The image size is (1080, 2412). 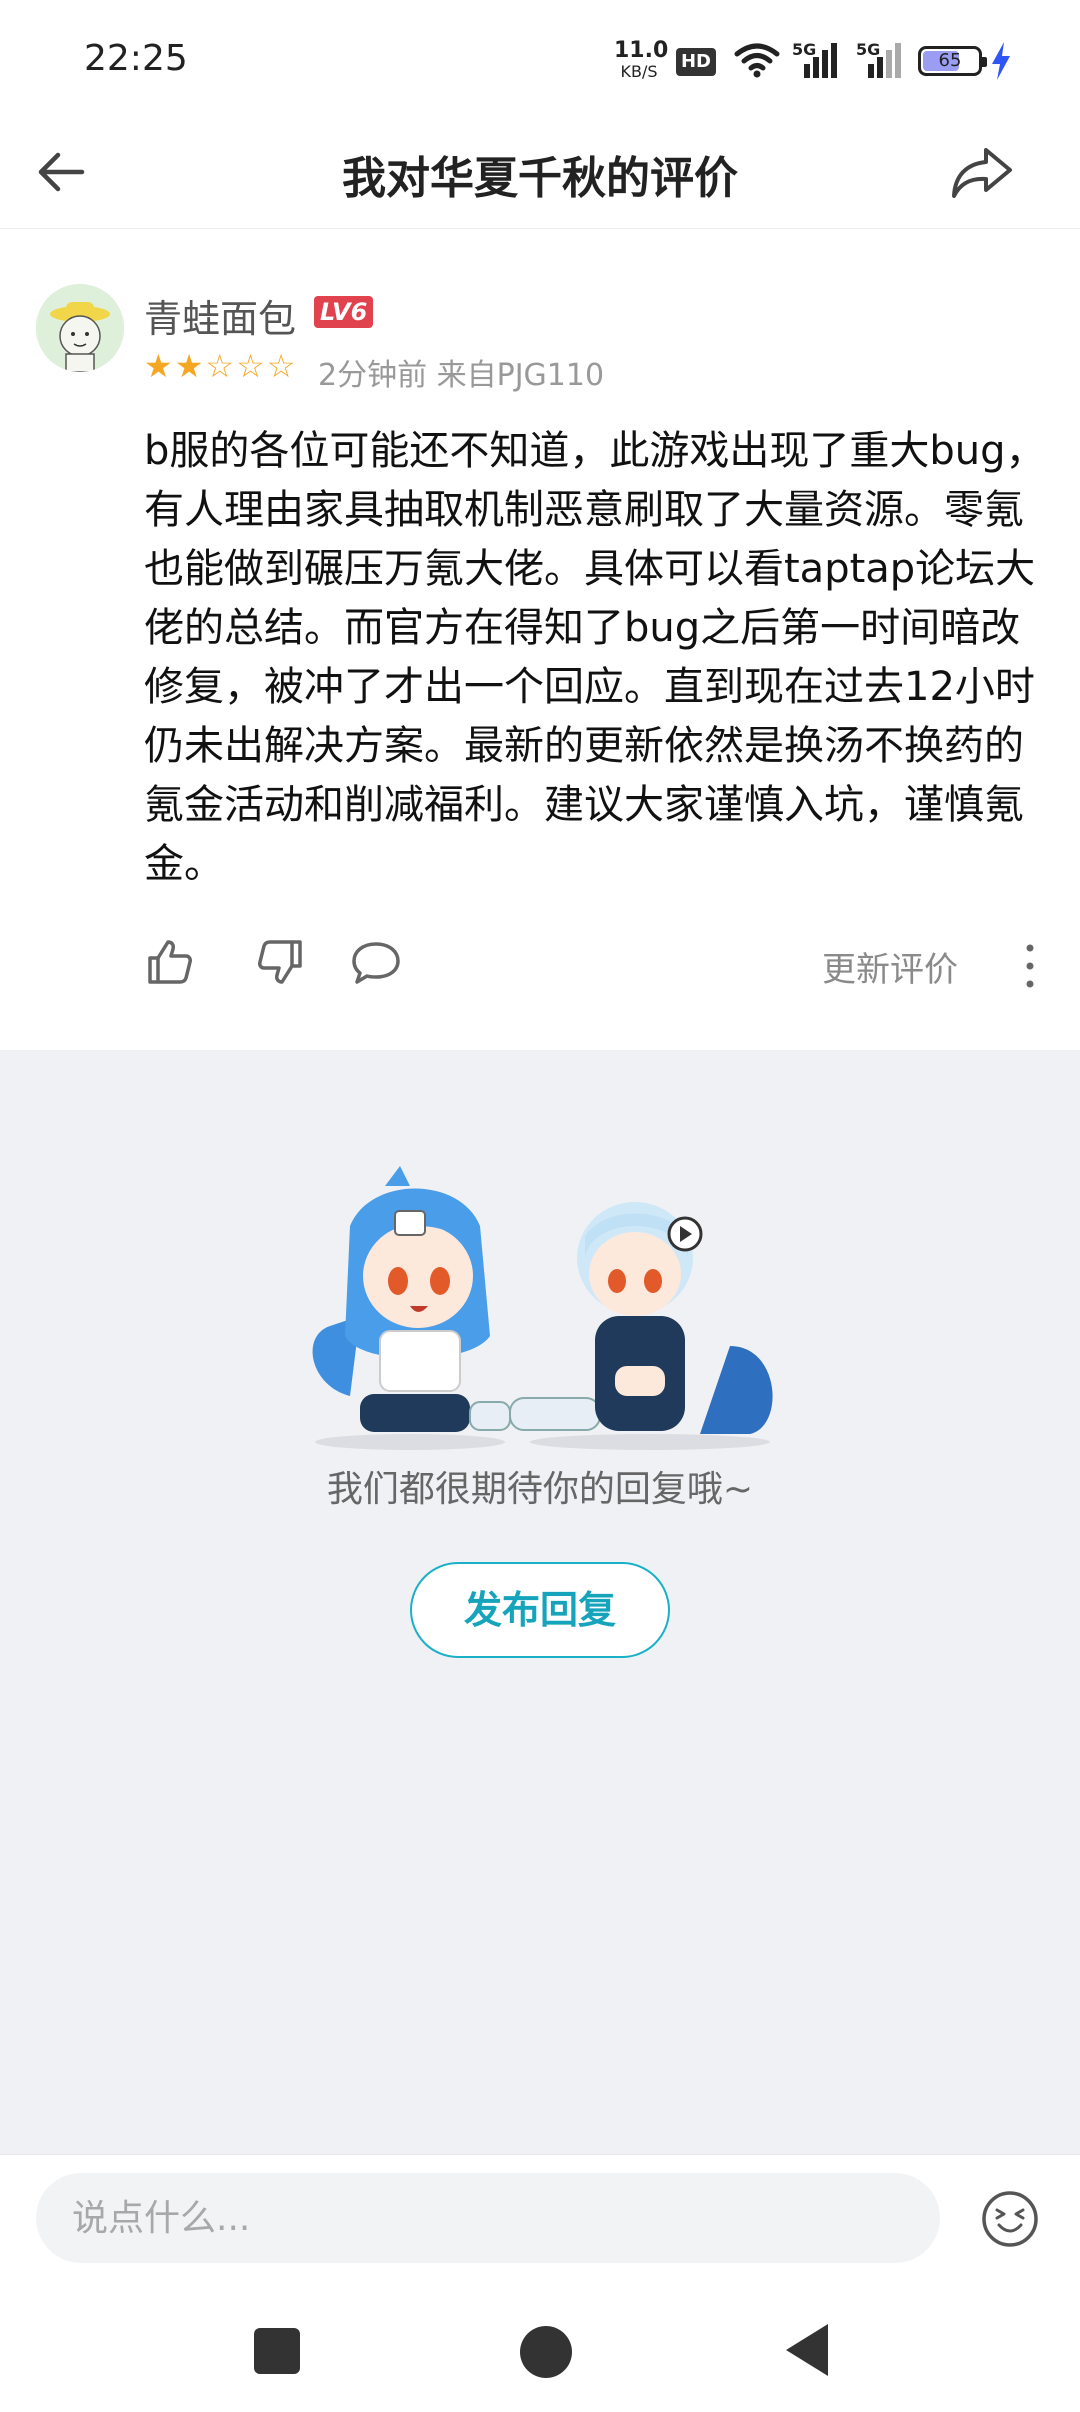 What do you see at coordinates (540, 1610) in the screenshot?
I see `publish-reply-button: 发布回复` at bounding box center [540, 1610].